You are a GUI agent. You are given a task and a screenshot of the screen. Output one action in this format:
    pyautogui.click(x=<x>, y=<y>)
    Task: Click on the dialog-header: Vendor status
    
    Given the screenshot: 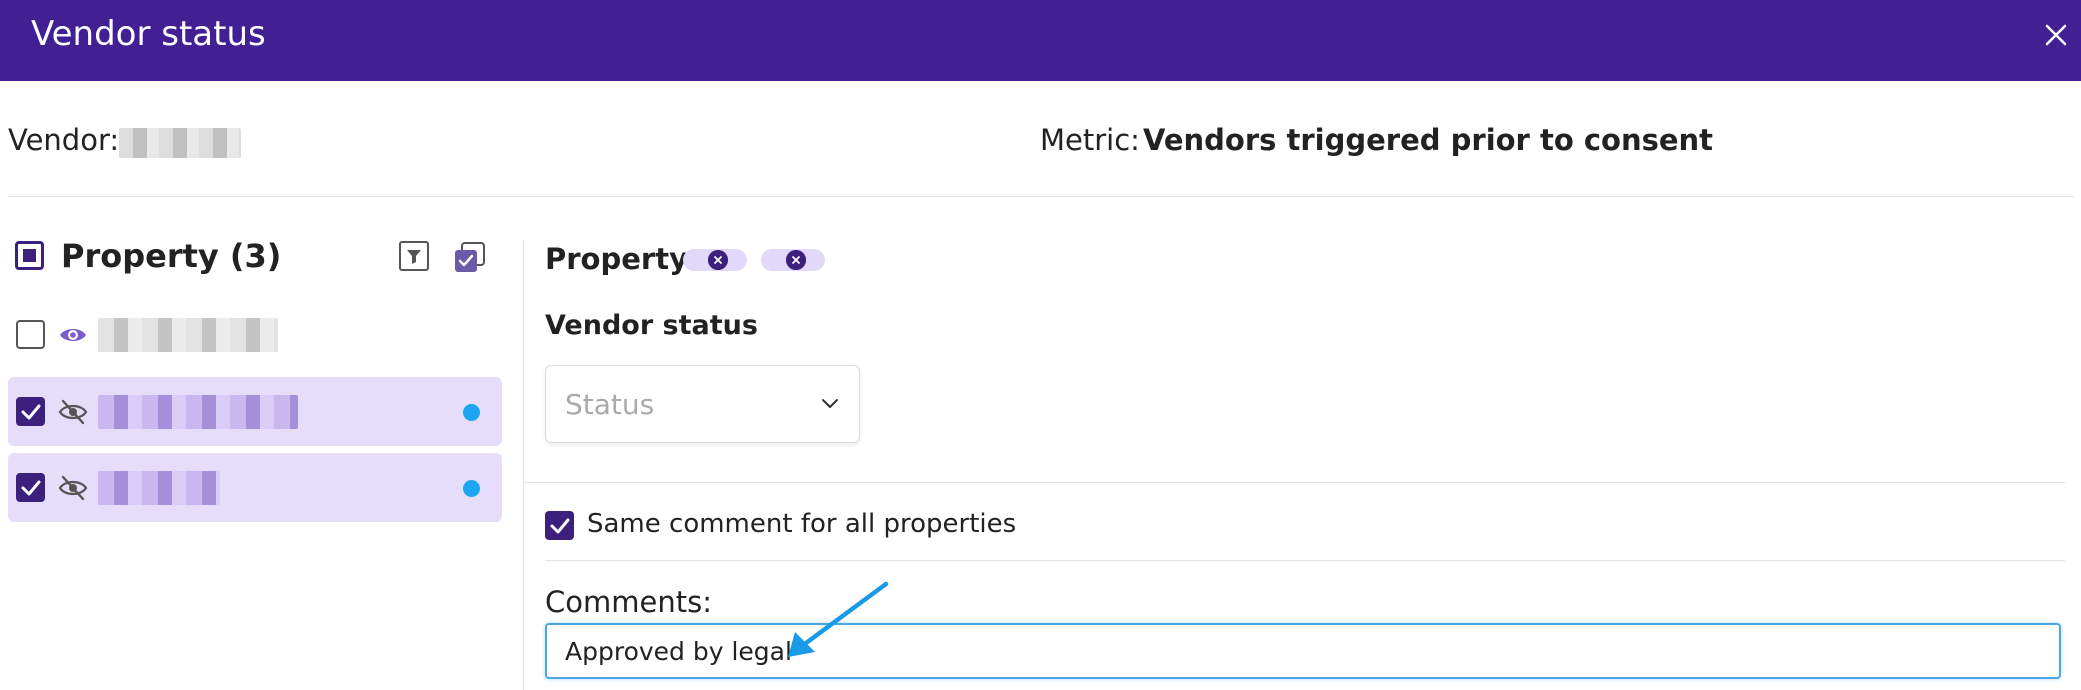 What is the action you would take?
    pyautogui.click(x=1040, y=40)
    